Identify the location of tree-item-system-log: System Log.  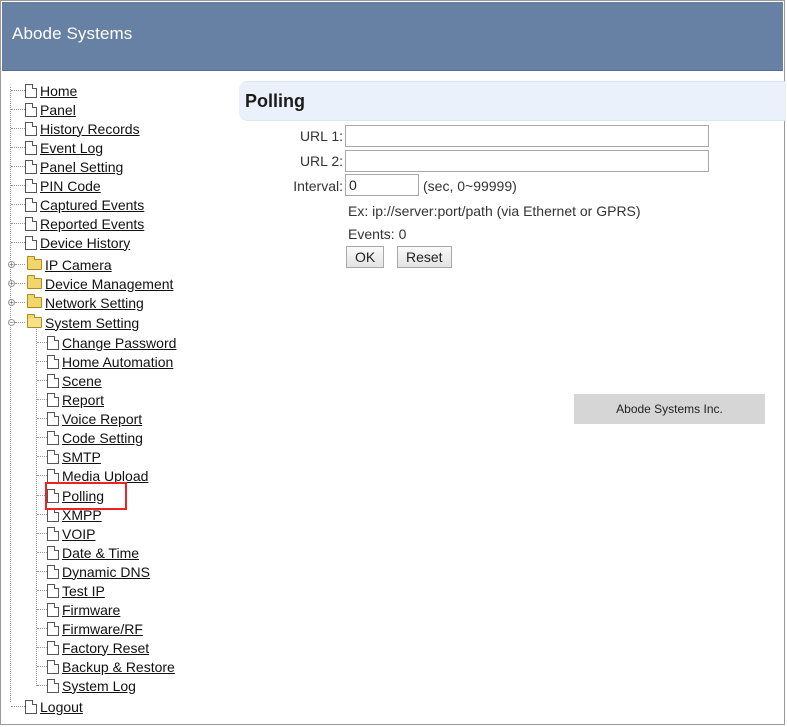
(86, 685).